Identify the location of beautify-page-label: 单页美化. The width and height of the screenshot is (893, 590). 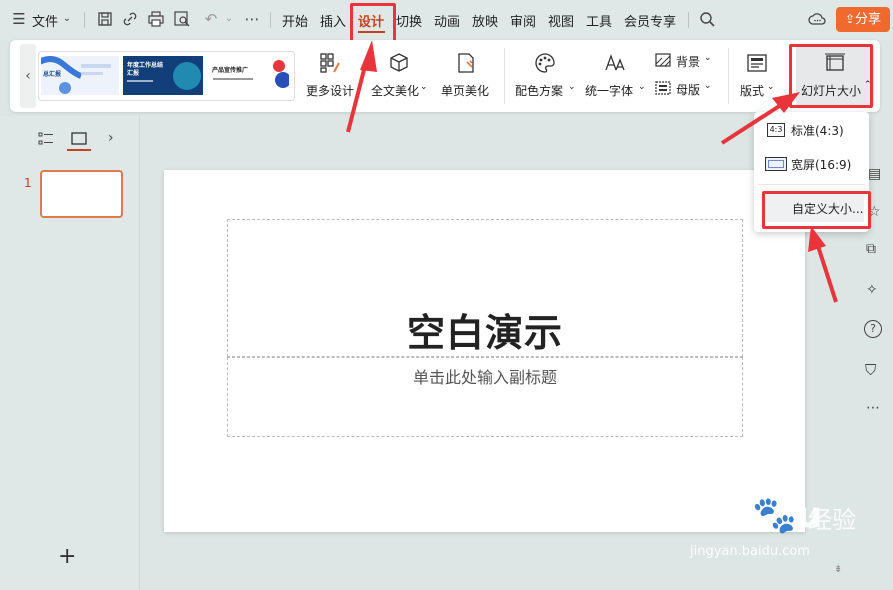
(465, 91).